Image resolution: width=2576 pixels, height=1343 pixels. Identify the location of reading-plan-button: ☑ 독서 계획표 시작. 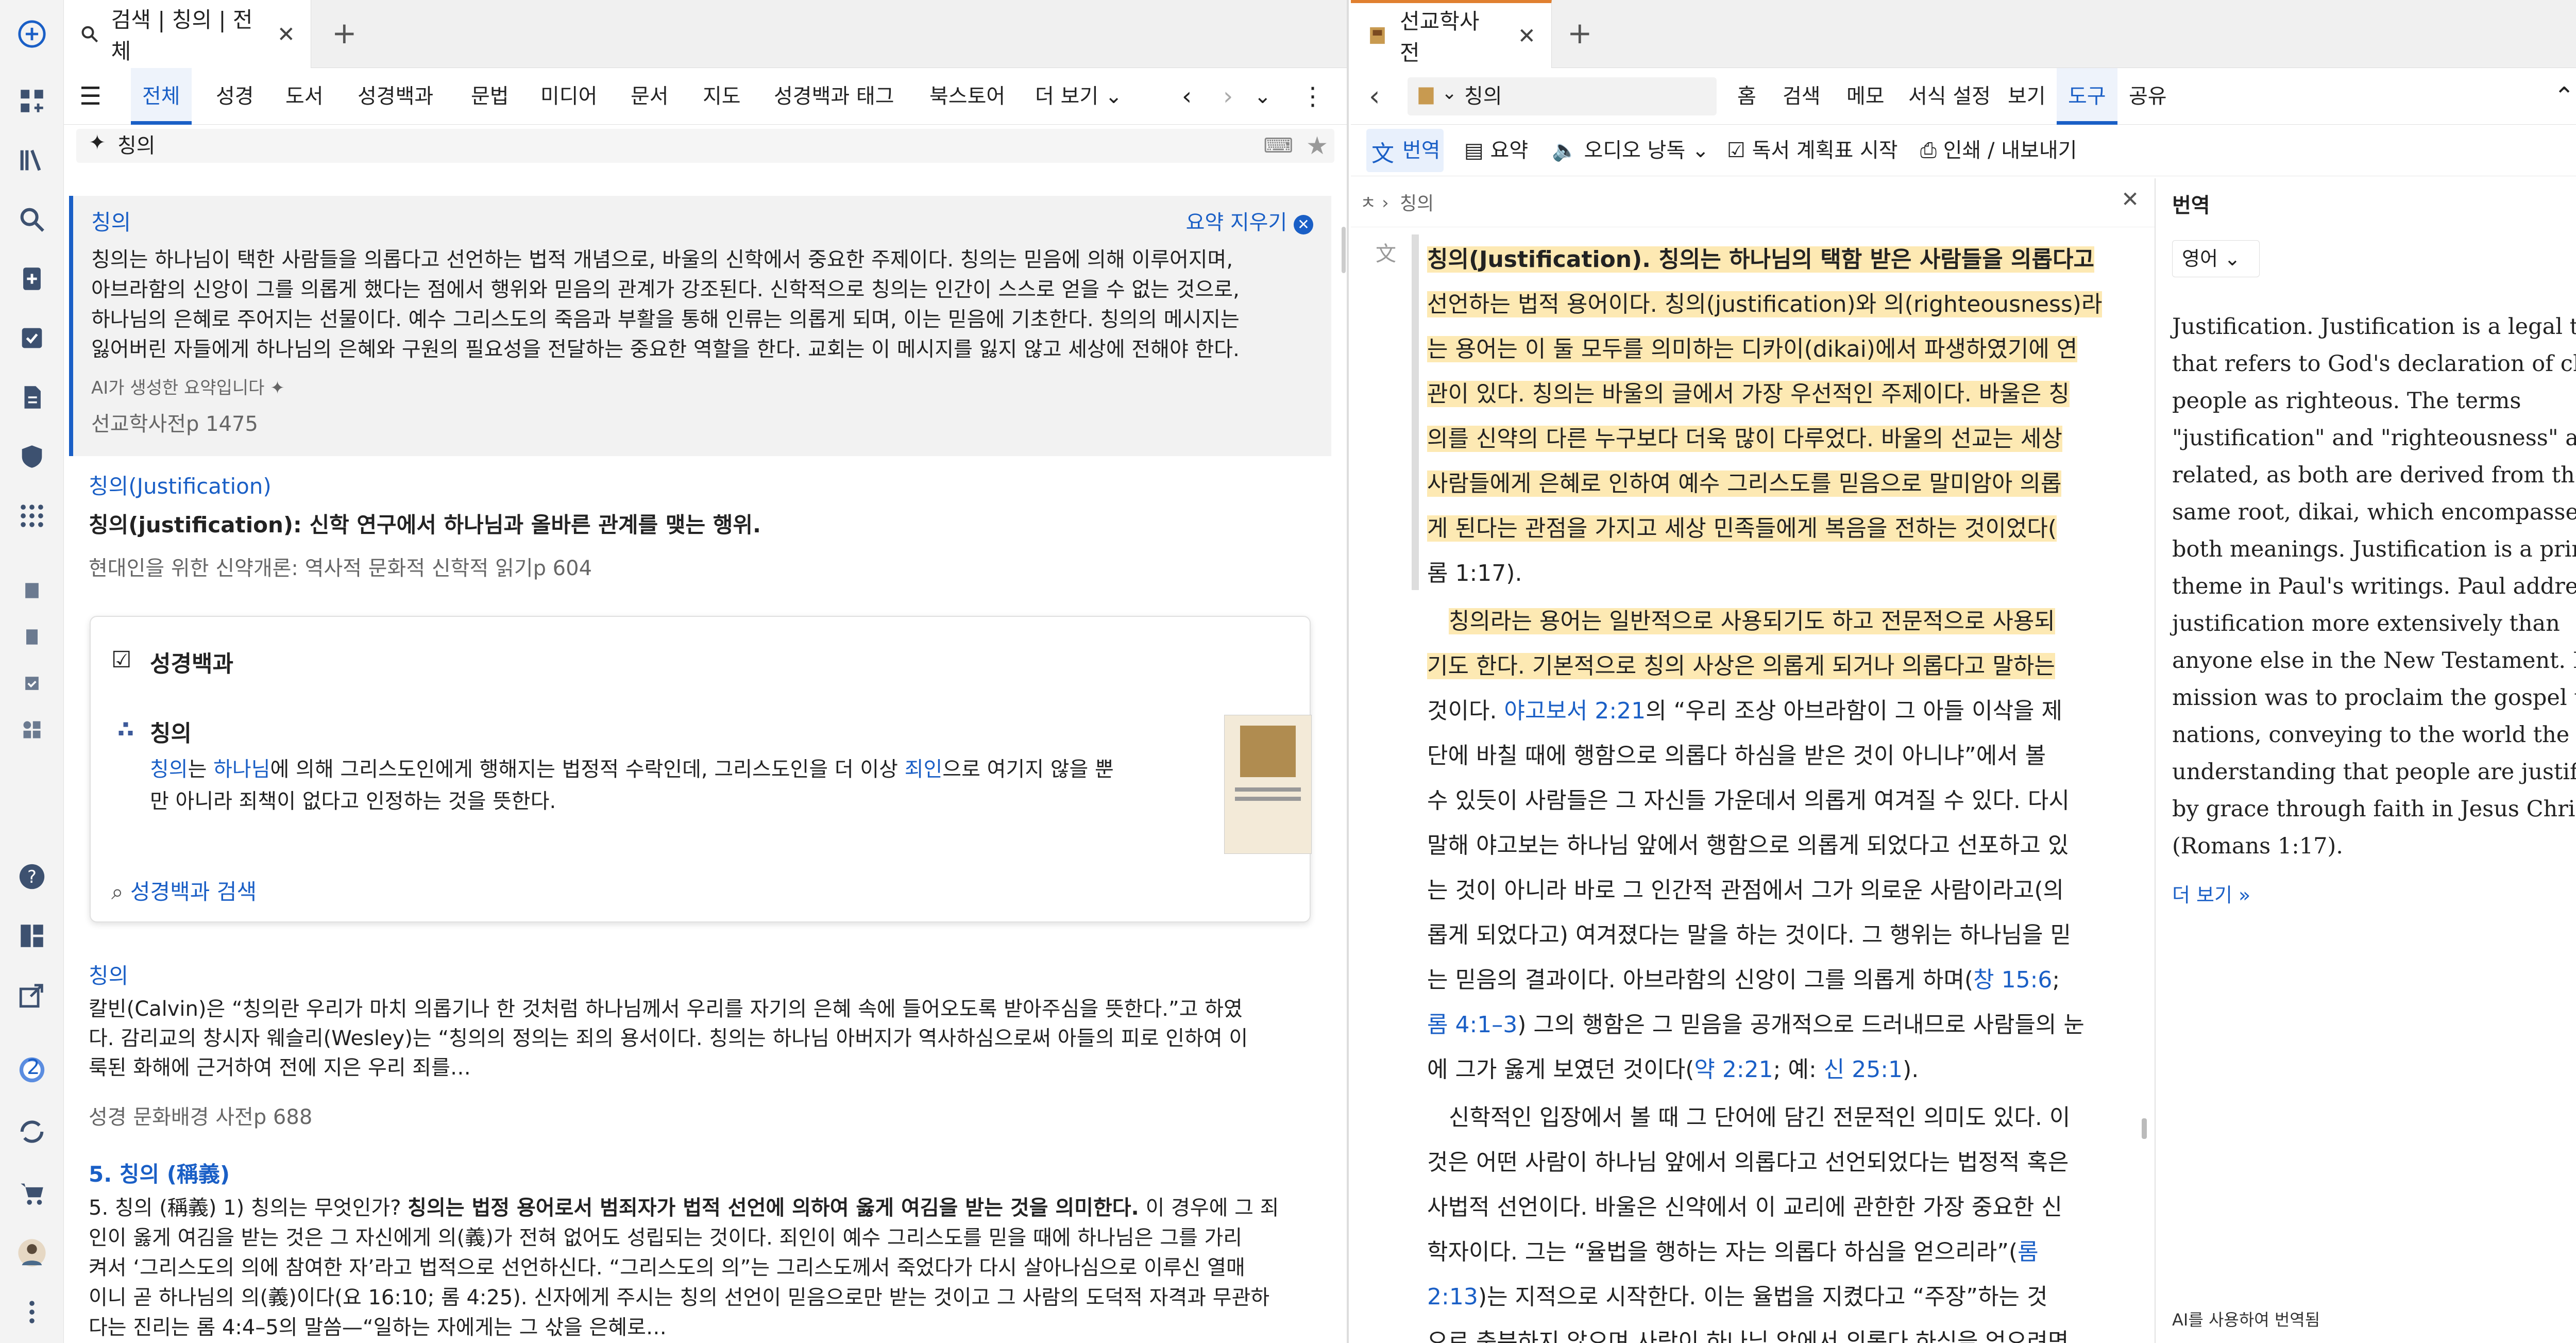
(1812, 150).